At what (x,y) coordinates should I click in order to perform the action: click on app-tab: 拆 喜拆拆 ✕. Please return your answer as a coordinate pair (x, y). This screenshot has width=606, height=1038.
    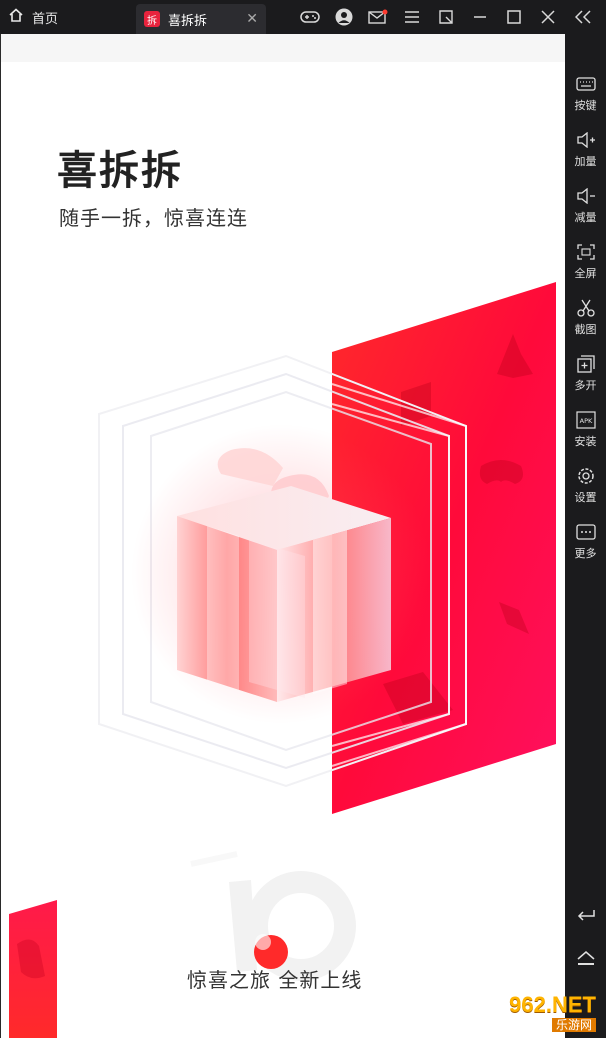
    Looking at the image, I should click on (201, 19).